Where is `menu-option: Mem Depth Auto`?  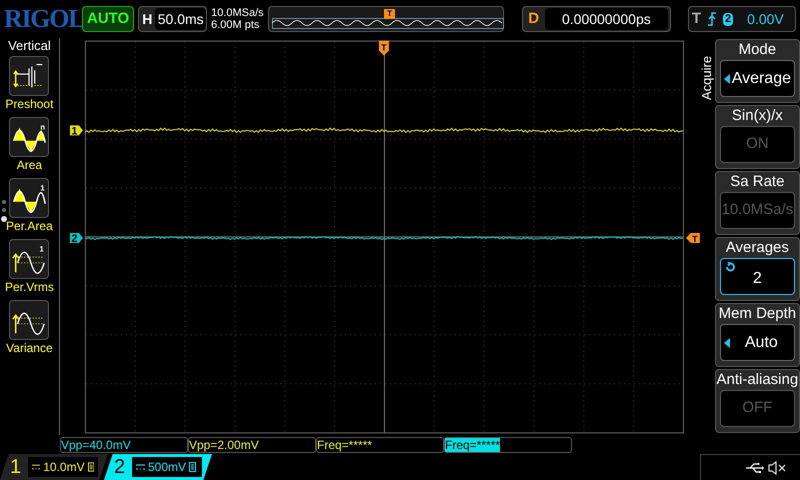 menu-option: Mem Depth Auto is located at coordinates (757, 335).